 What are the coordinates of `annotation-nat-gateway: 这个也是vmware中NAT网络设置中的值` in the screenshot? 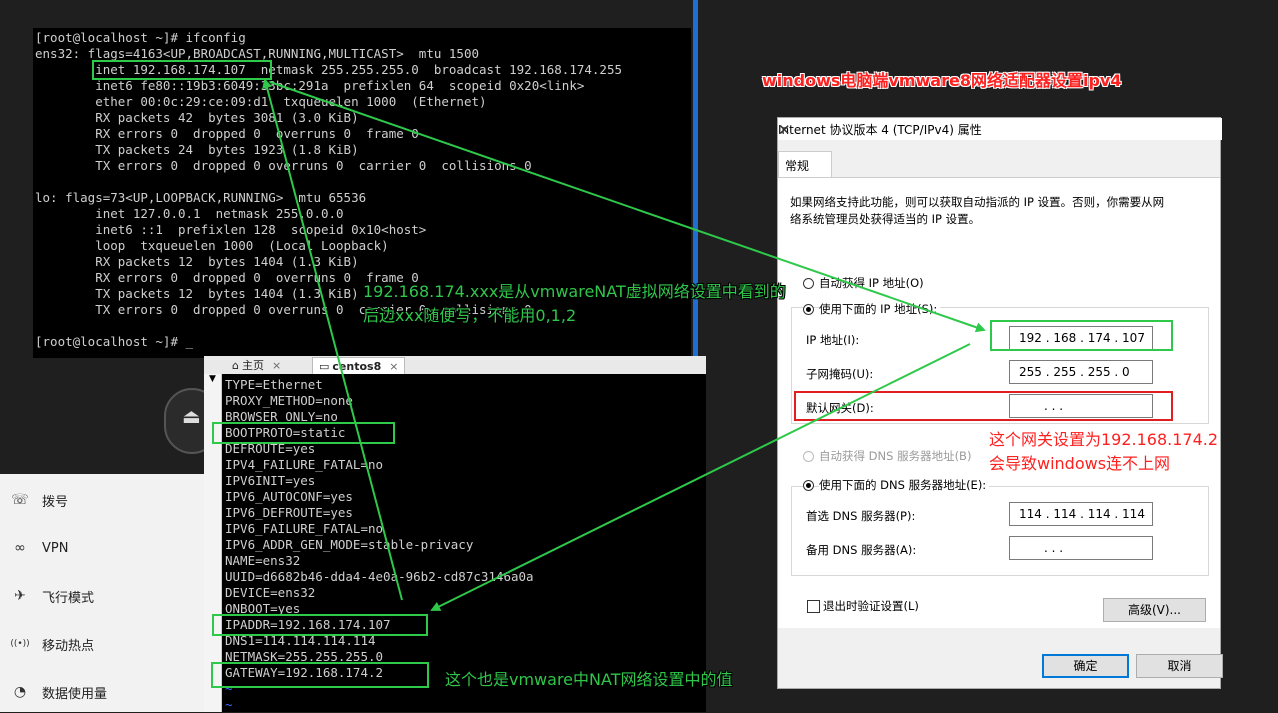 It's located at (589, 679).